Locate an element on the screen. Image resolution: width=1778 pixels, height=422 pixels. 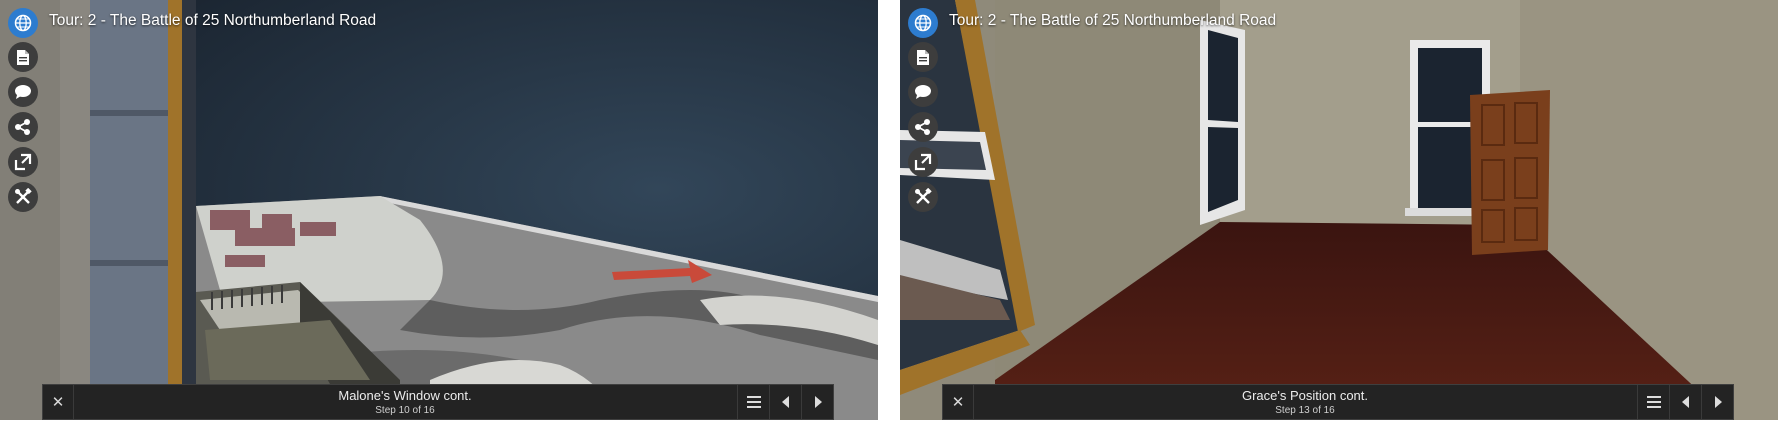
step-caption: Malone's Window cont. Step 10 of 16 is located at coordinates (405, 402).